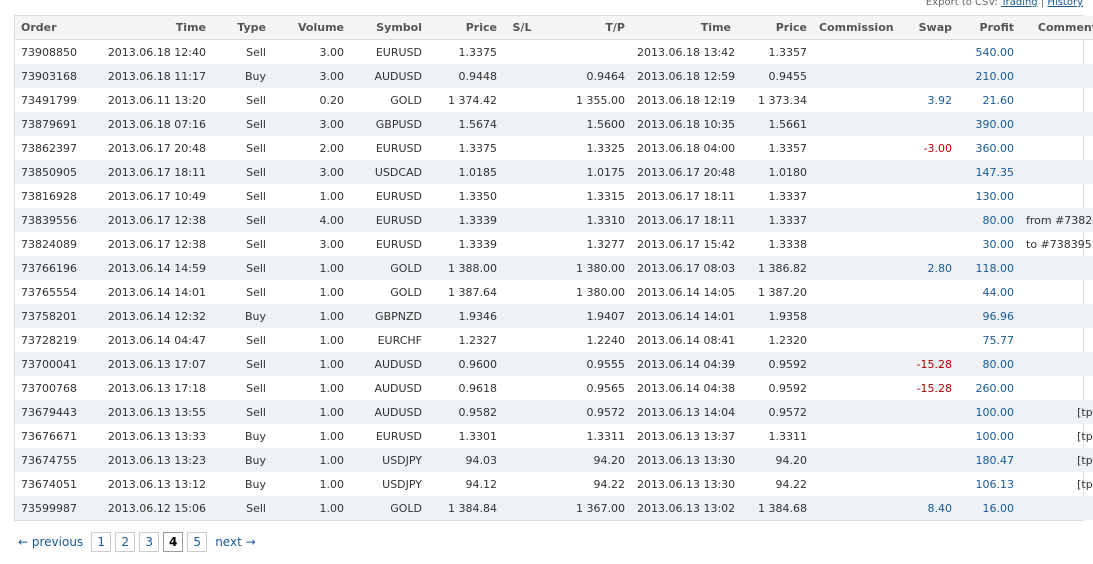 The width and height of the screenshot is (1093, 564). What do you see at coordinates (399, 340) in the screenshot?
I see `cell-symbol: EURCHF` at bounding box center [399, 340].